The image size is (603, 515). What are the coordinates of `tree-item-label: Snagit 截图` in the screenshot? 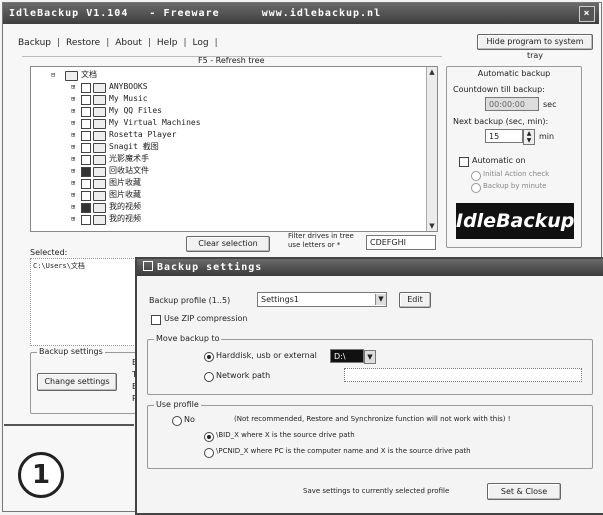 It's located at (134, 146).